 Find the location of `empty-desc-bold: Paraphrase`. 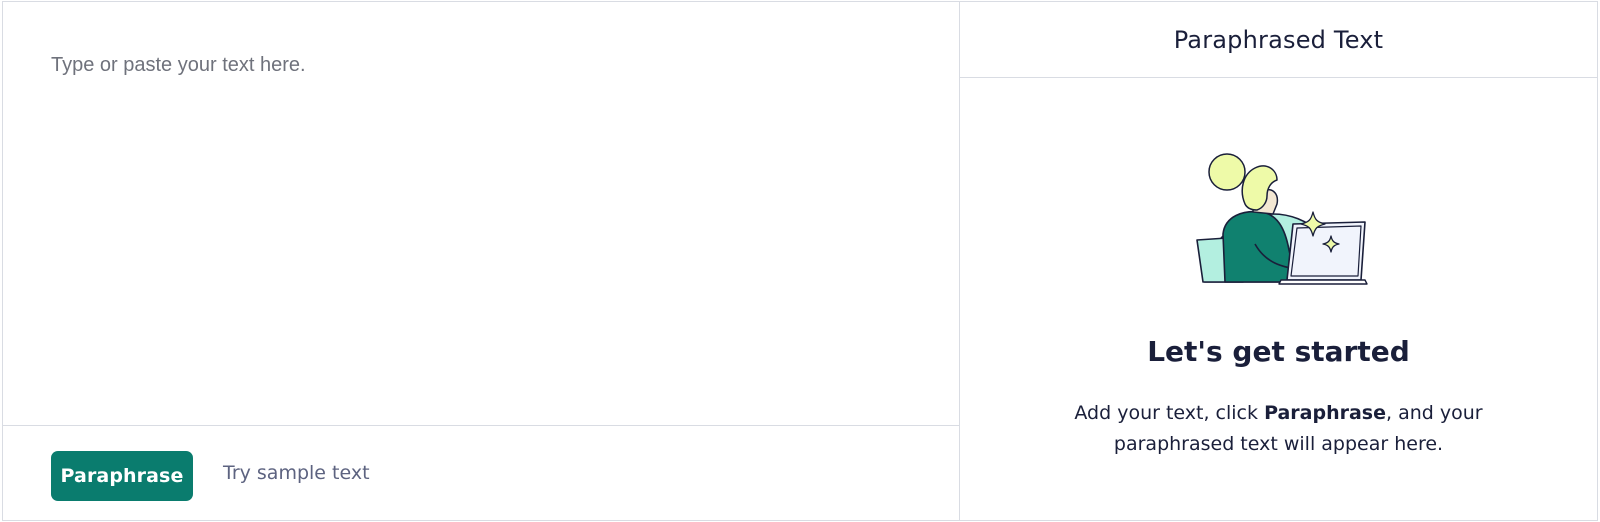

empty-desc-bold: Paraphrase is located at coordinates (1325, 413).